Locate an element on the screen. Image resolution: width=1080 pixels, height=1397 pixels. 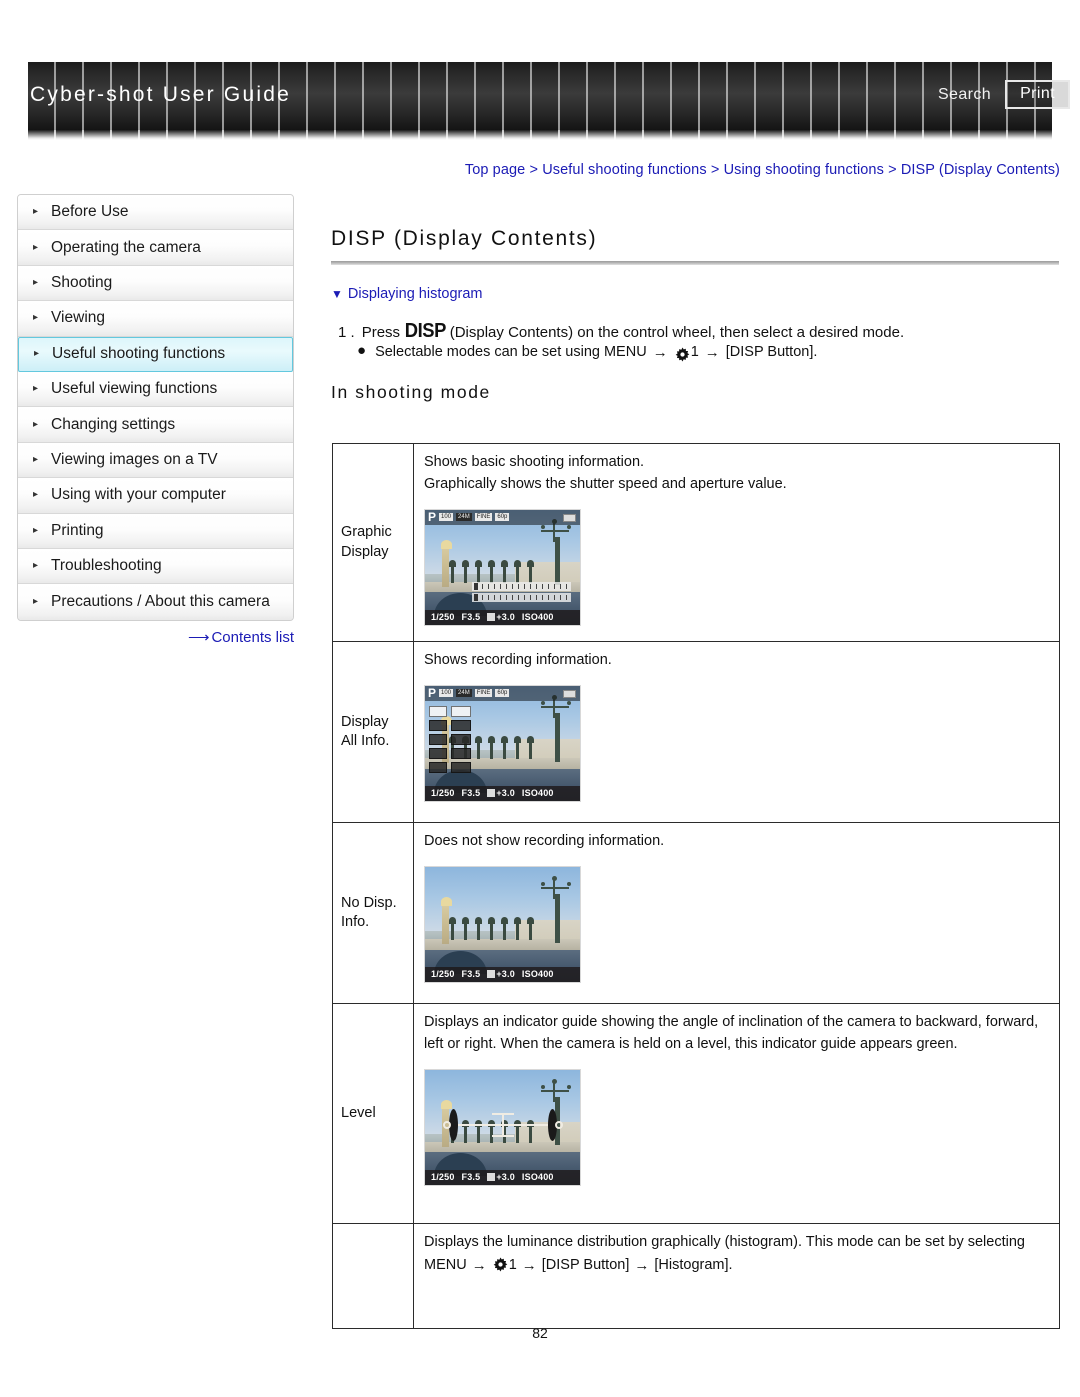
sidebar-item-useful-shooting-functions: ▸ Useful shooting functions is located at coordinates (155, 354).